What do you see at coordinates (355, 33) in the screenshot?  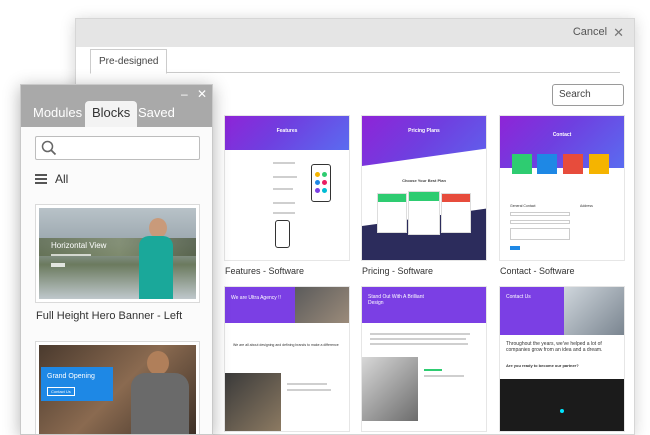 I see `modal-title-bar: Cancel ✕` at bounding box center [355, 33].